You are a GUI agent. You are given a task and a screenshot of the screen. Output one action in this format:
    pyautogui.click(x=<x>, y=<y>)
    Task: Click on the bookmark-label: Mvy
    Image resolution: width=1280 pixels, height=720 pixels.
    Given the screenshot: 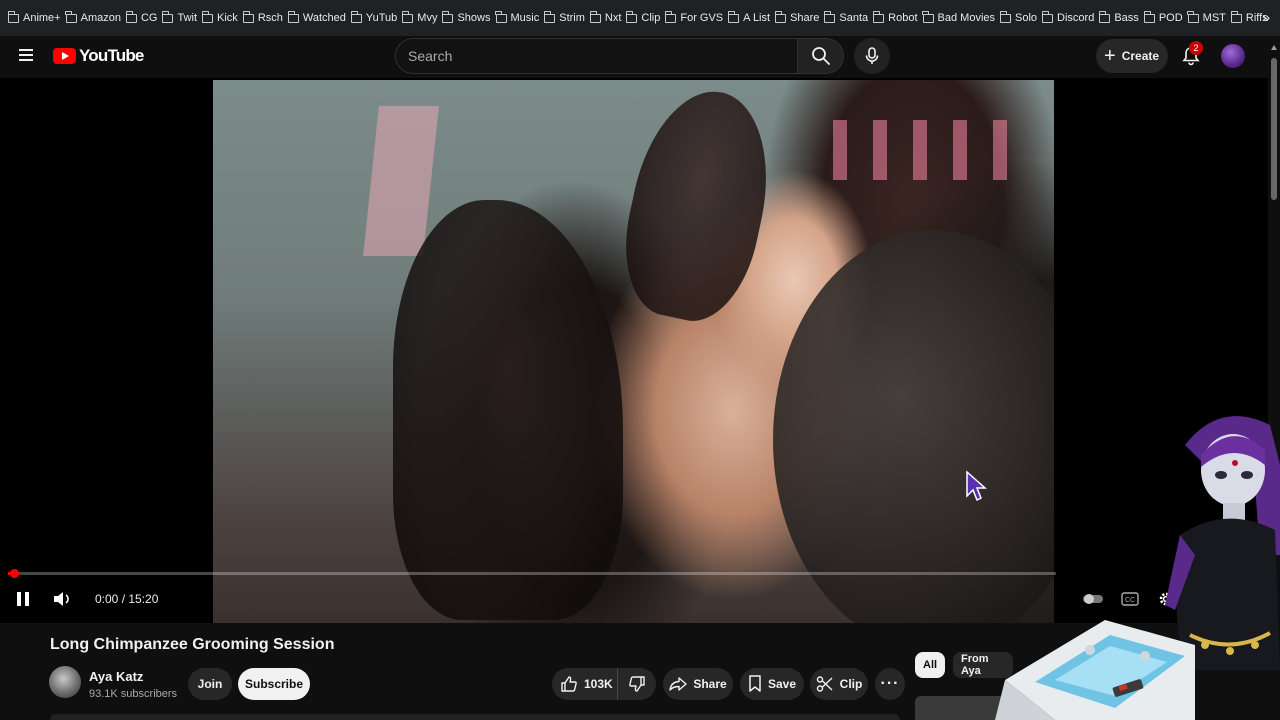 What is the action you would take?
    pyautogui.click(x=427, y=18)
    